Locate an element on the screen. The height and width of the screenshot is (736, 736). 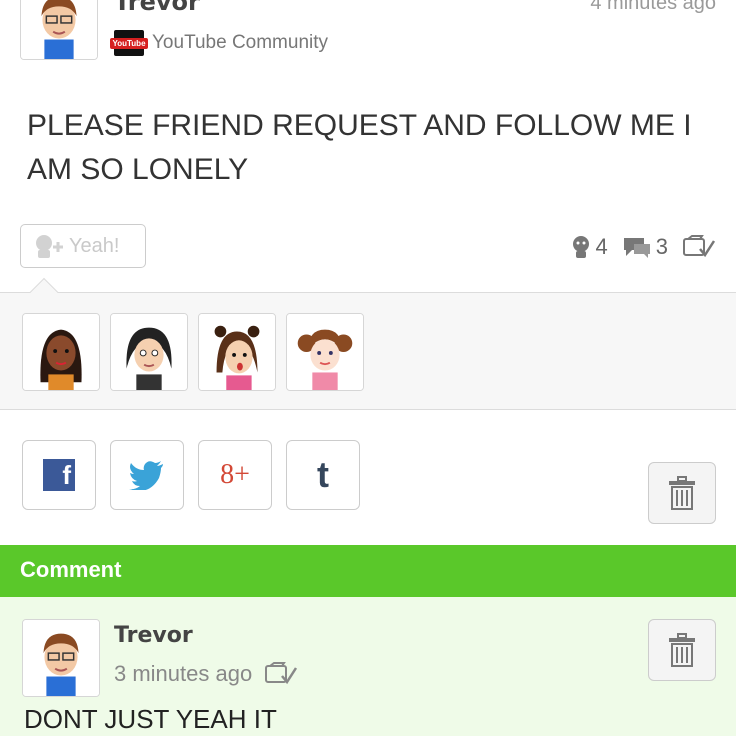
youtube-community-icon: YouTube is located at coordinates (129, 43).